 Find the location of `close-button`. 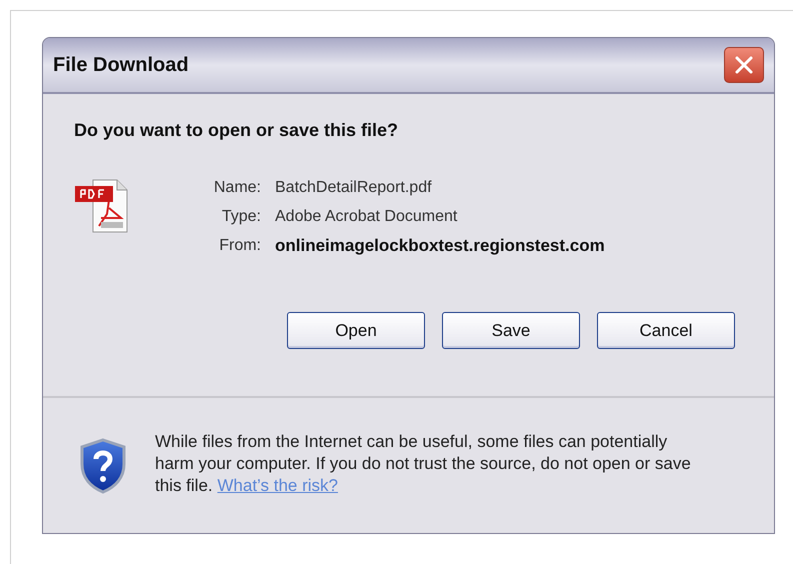

close-button is located at coordinates (744, 65).